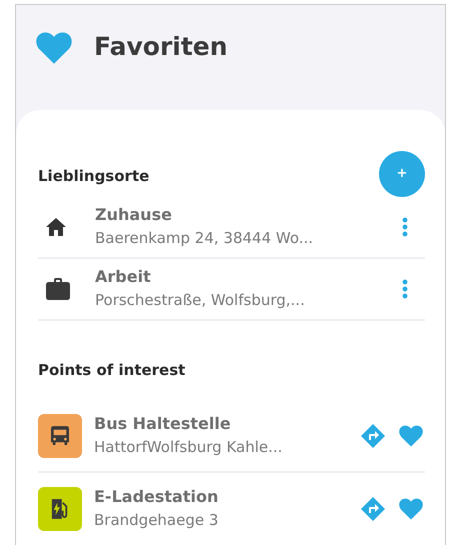 This screenshot has height=545, width=452. I want to click on heart-icon, so click(54, 48).